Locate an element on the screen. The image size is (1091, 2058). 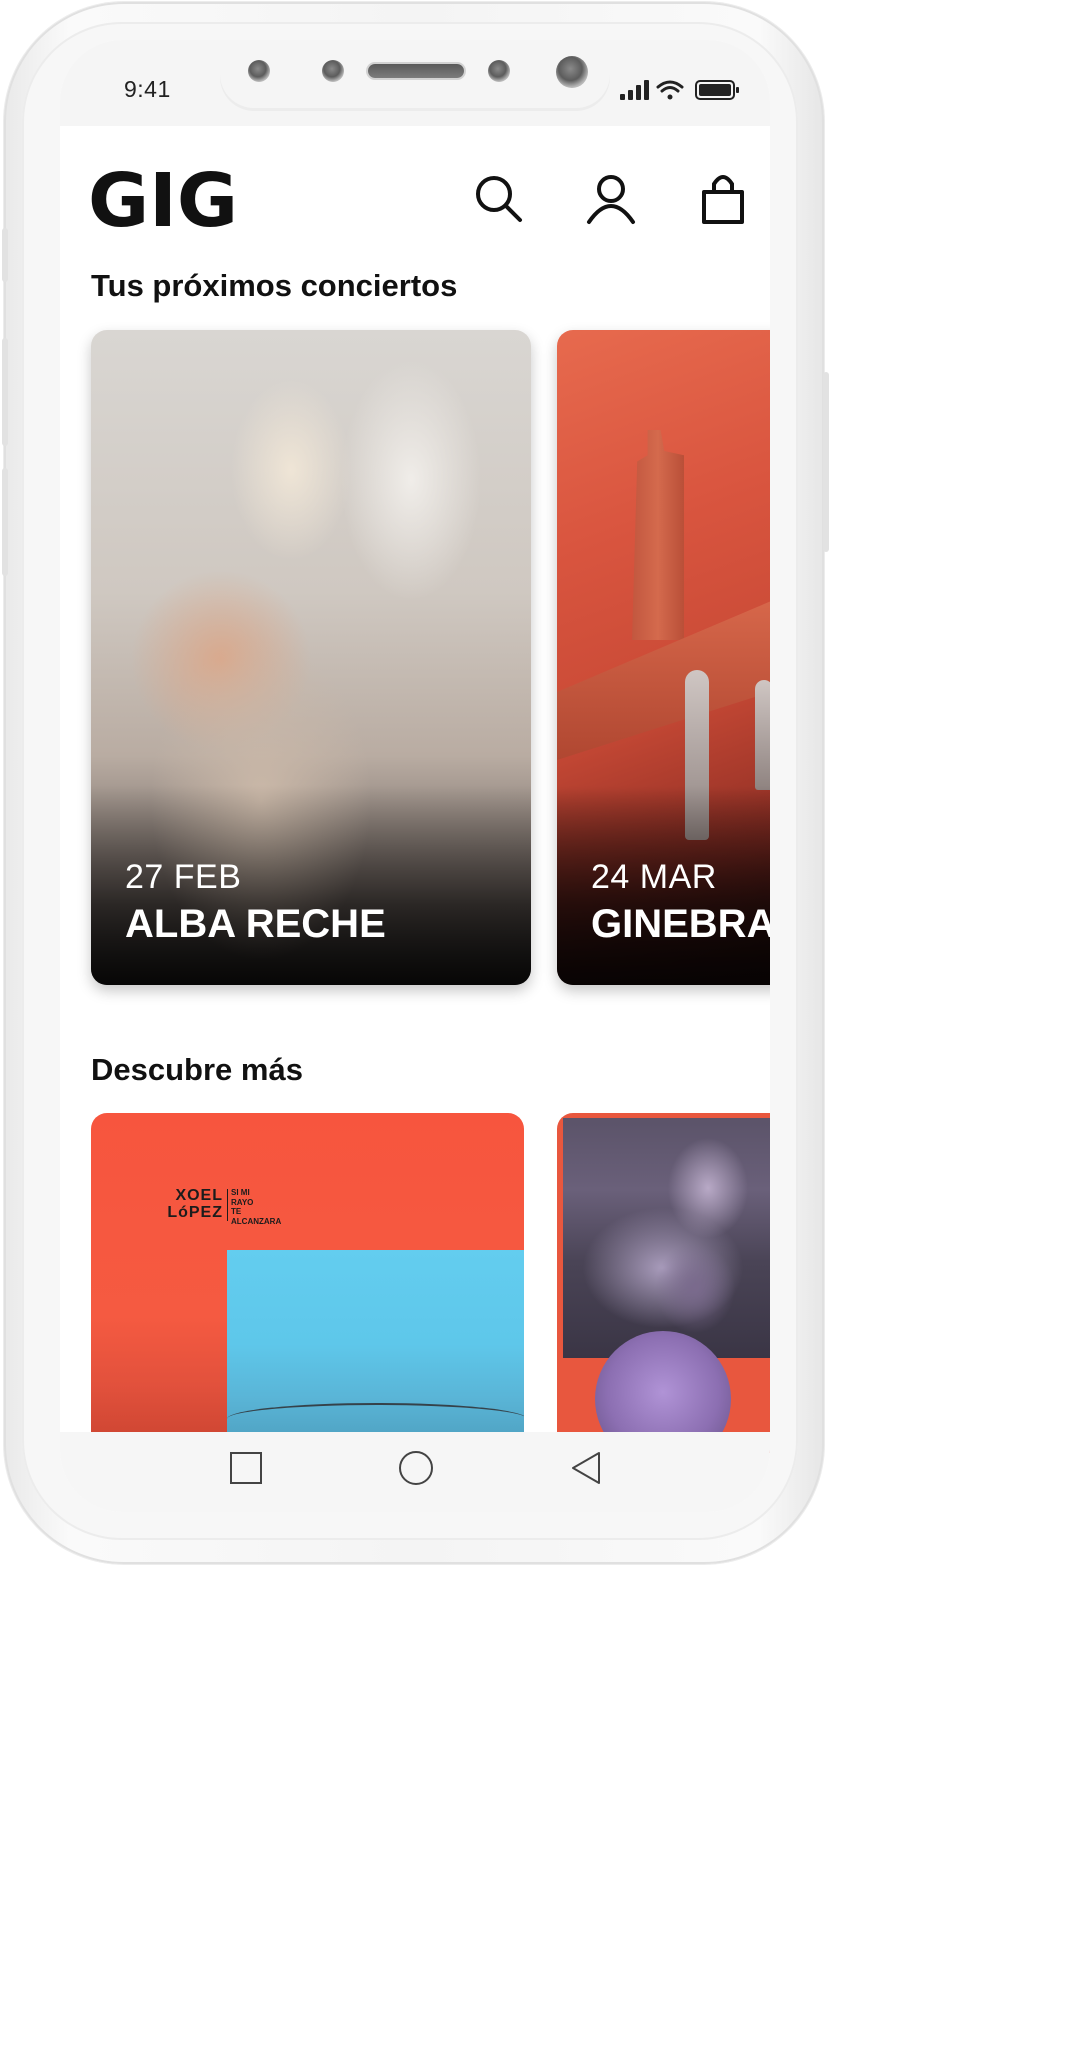
discover-album-card: XOEL LóPEZ SI MI RAYO TE ALCANZARA is located at coordinates (307, 1283).